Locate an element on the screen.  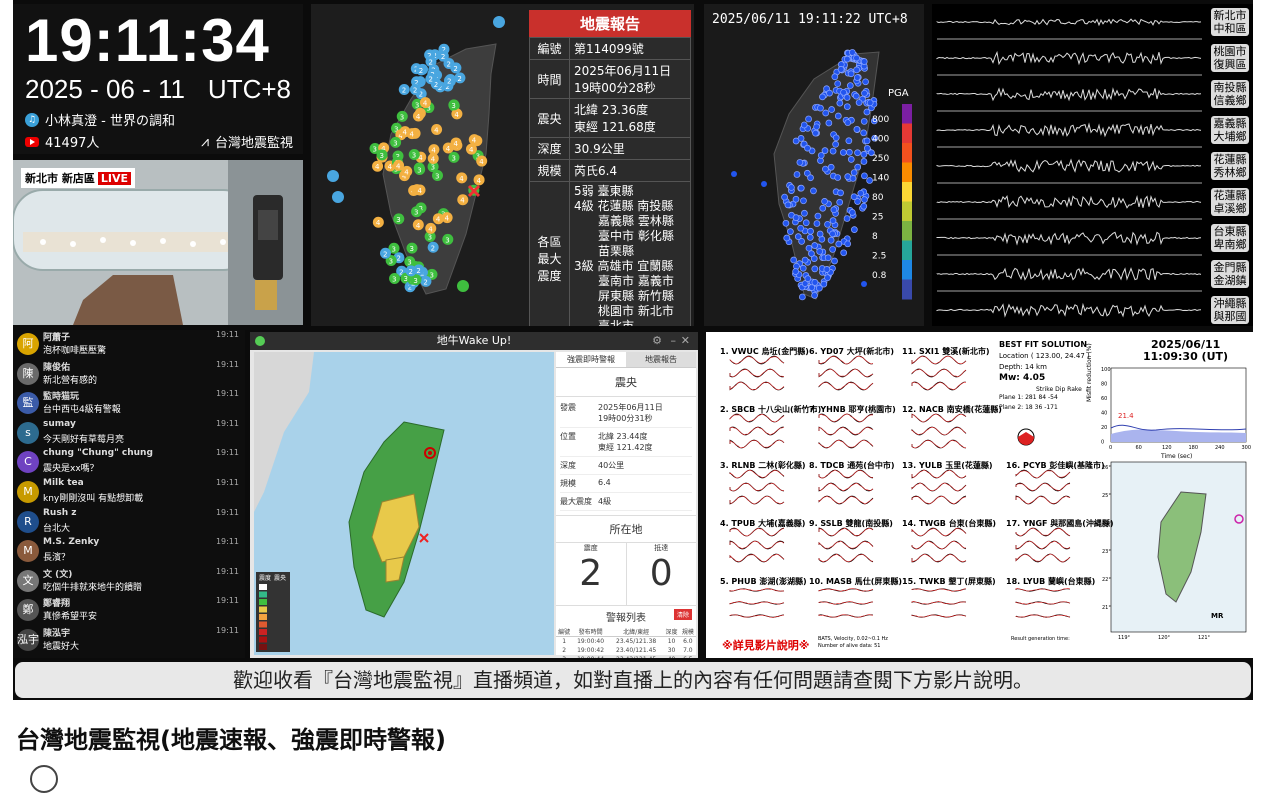
bats-station-label: 6. YD07 大坪(新北市) is located at coordinates (852, 351).